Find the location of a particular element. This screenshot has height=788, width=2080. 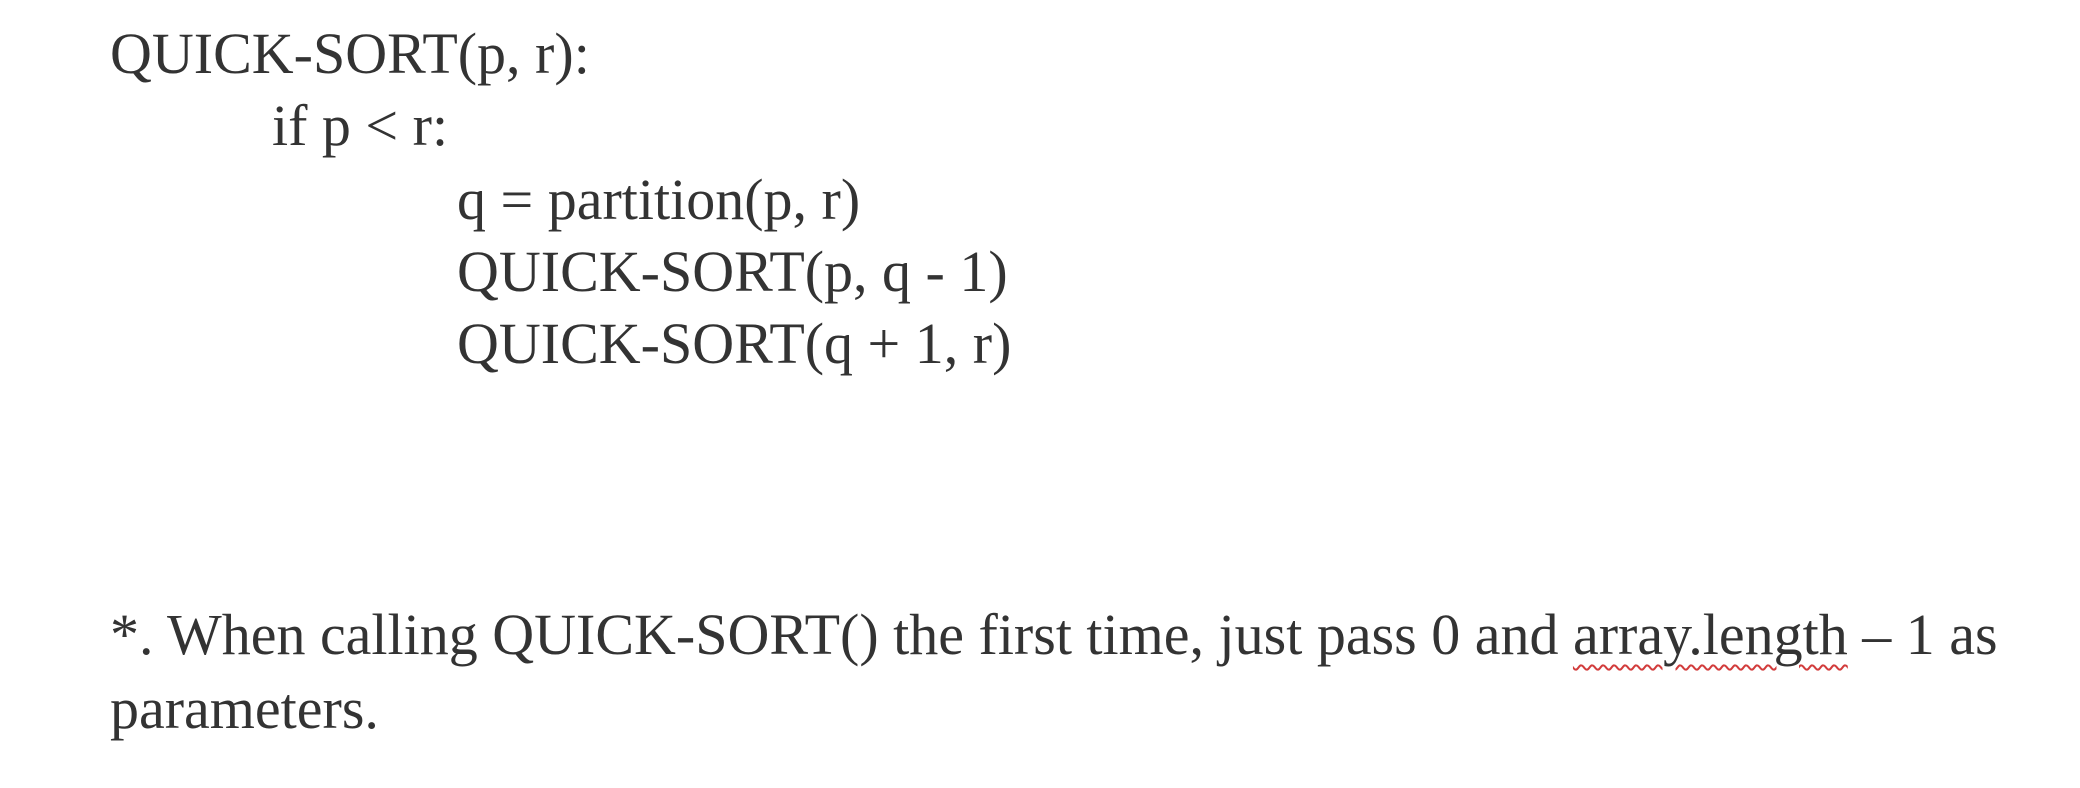

footnote-text-after: – 1 as is located at coordinates (1922, 634).